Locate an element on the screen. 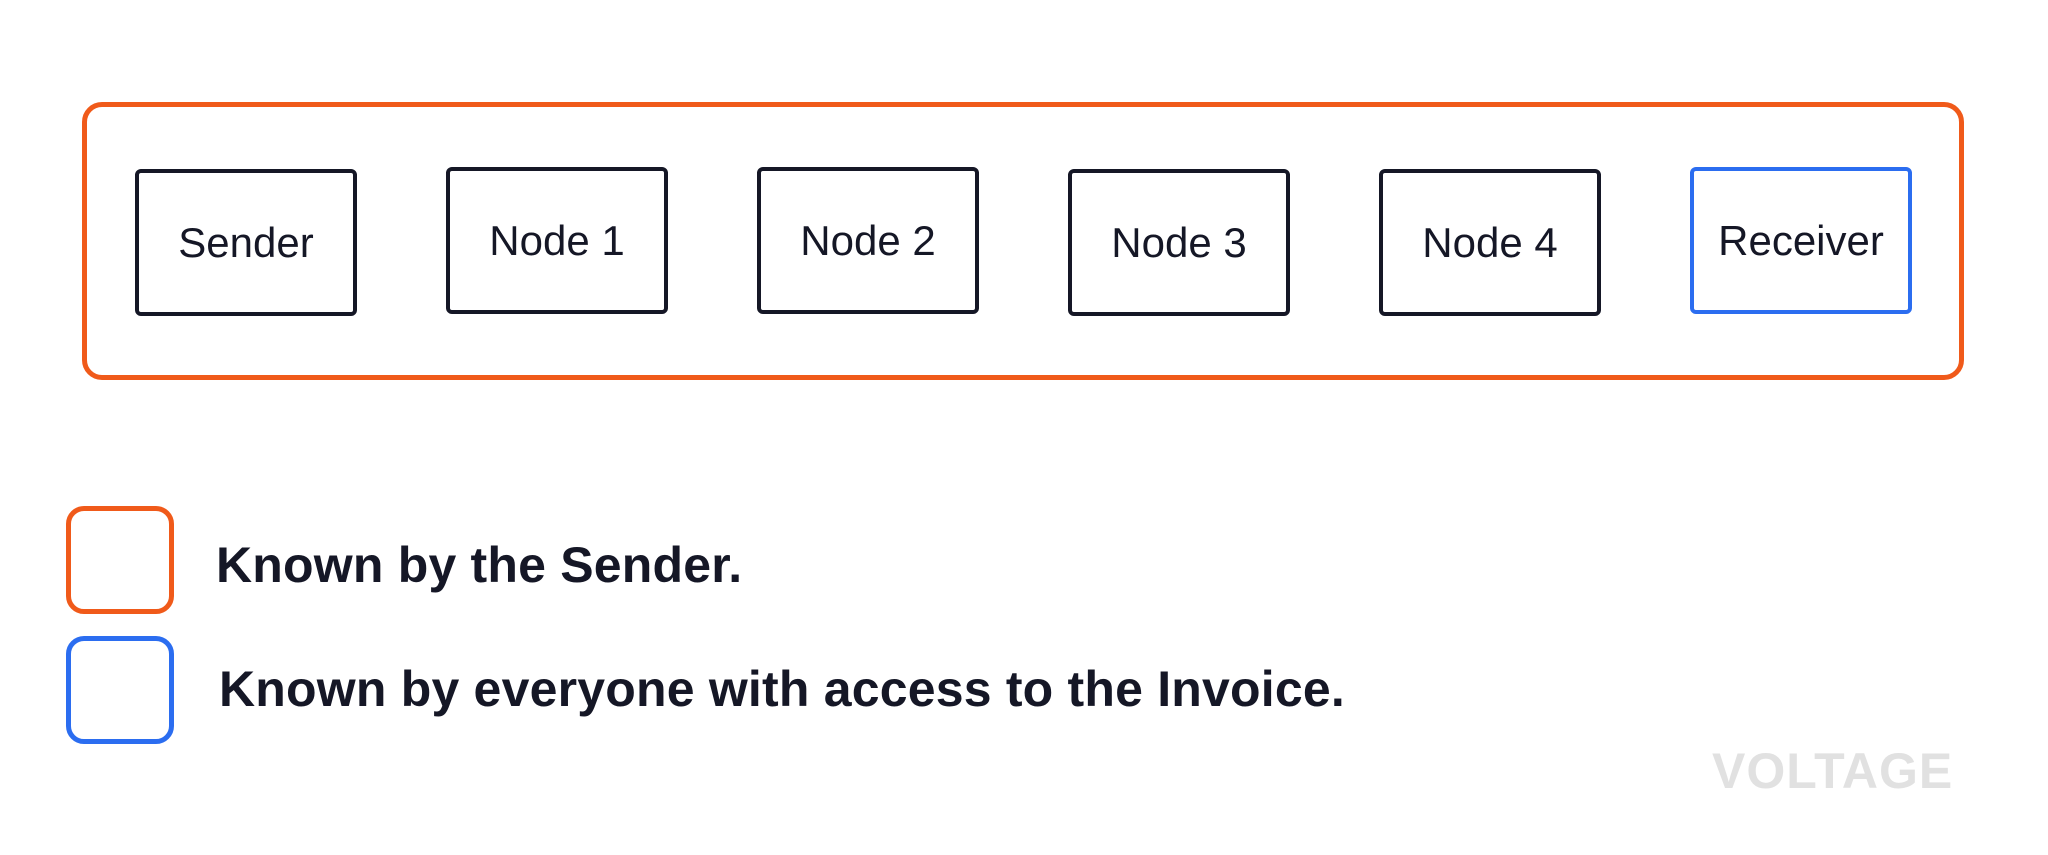 The image size is (2048, 855). node-receiver-label: Receiver is located at coordinates (1801, 240).